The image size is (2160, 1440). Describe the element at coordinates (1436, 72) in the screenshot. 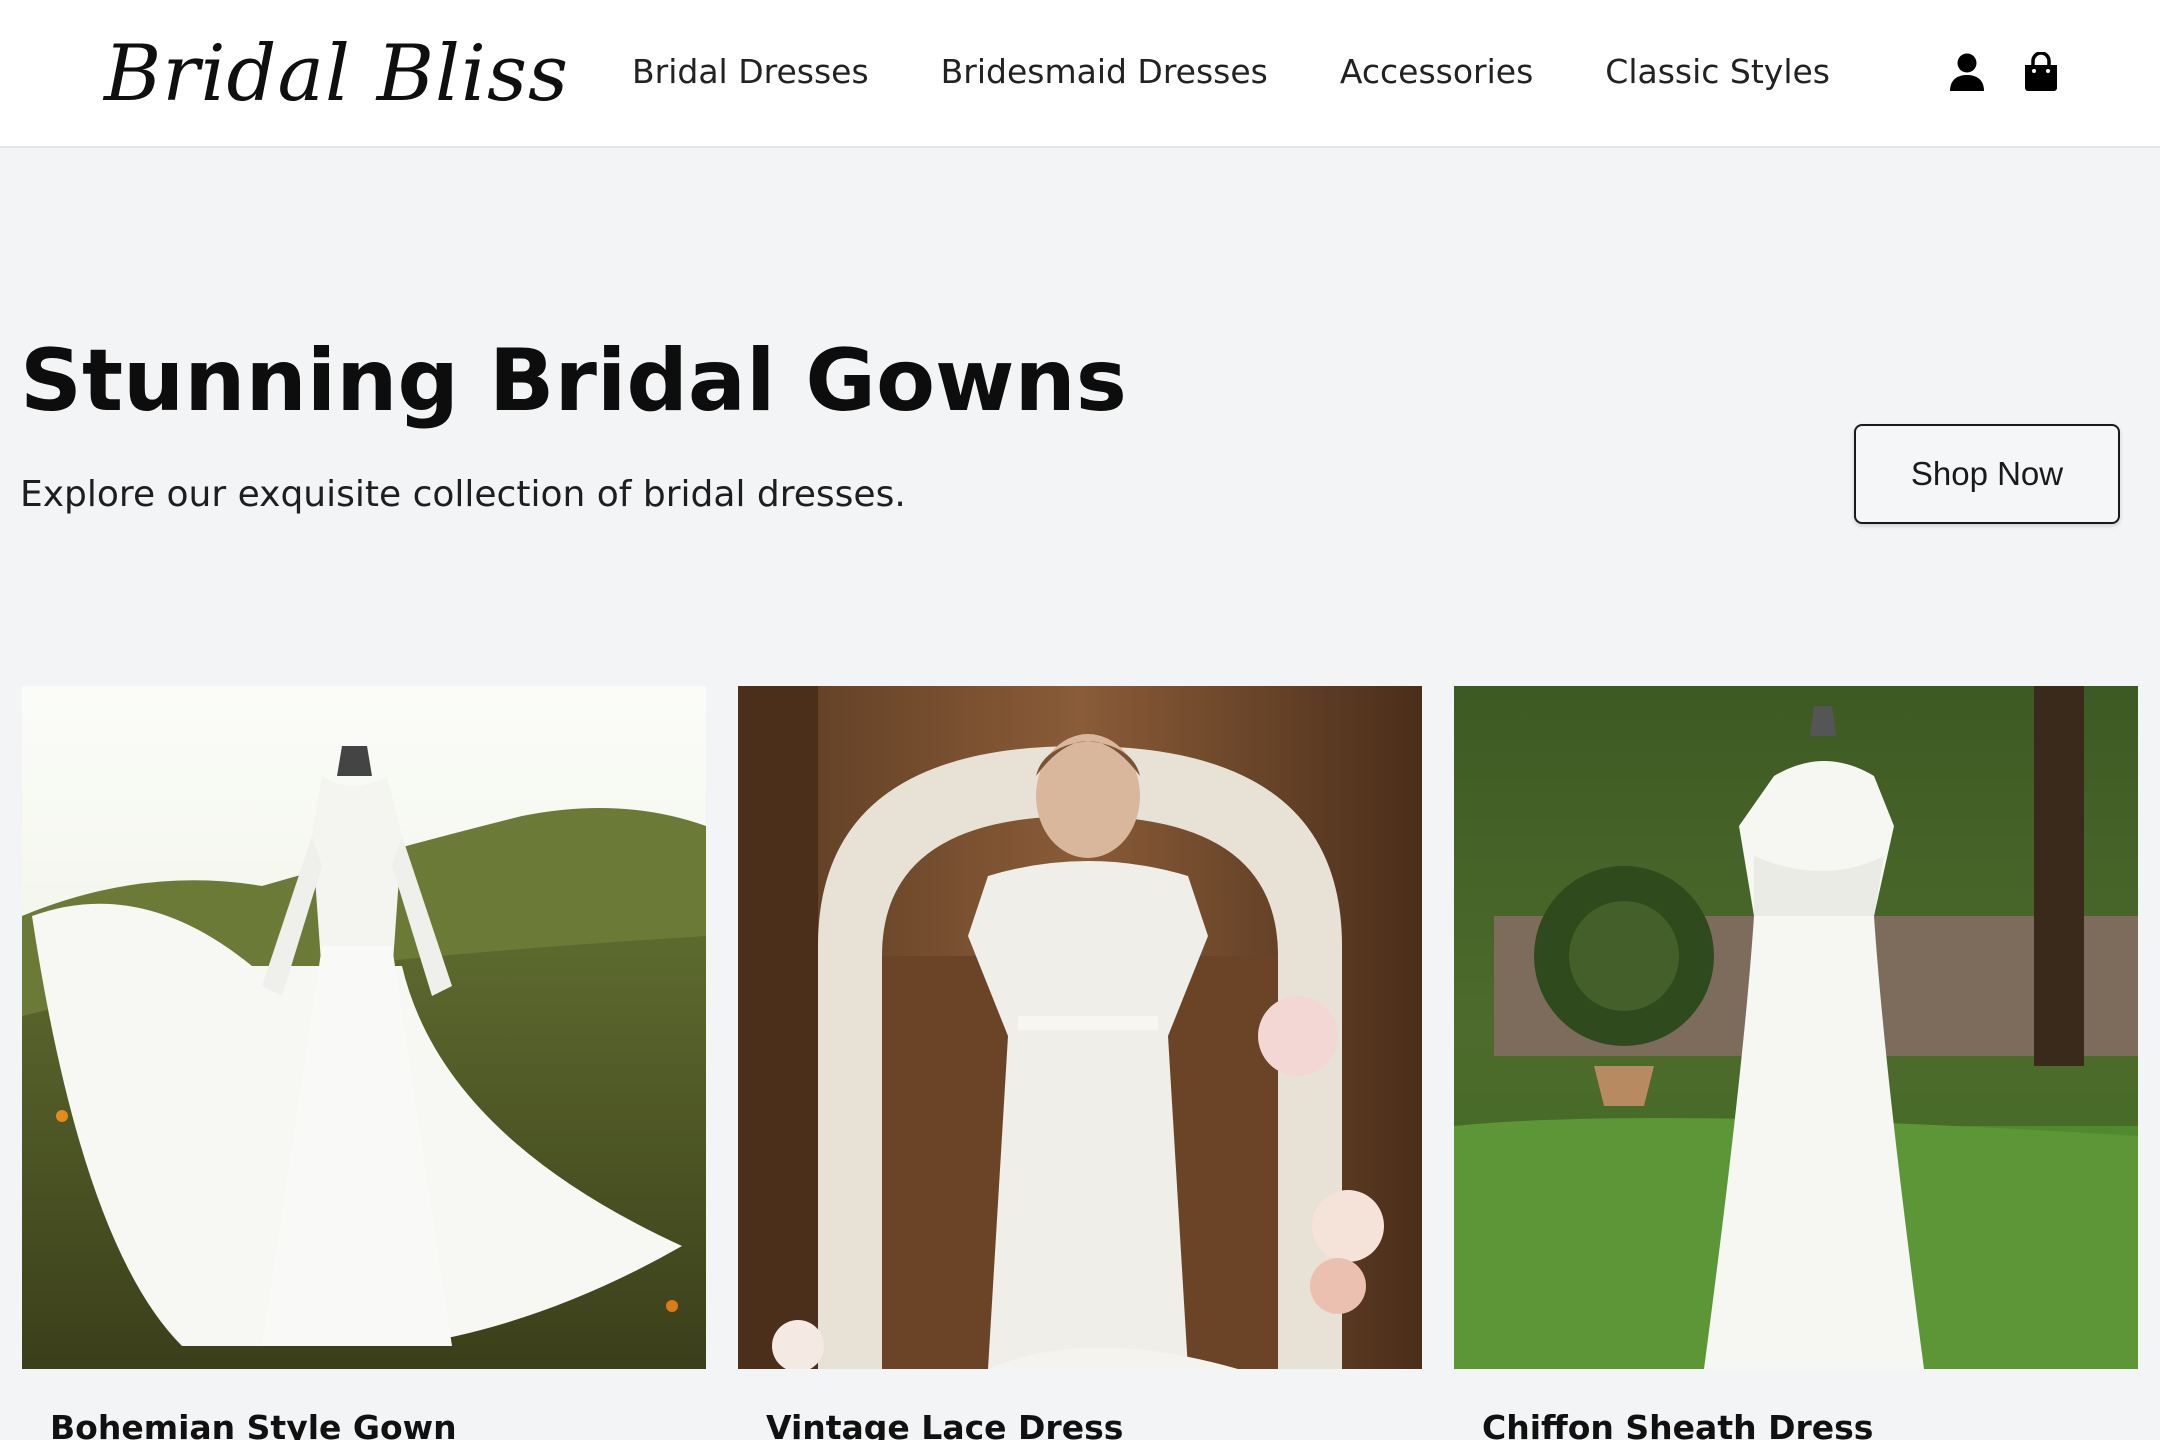

I see `nav-item-accessories: Accessories` at that location.